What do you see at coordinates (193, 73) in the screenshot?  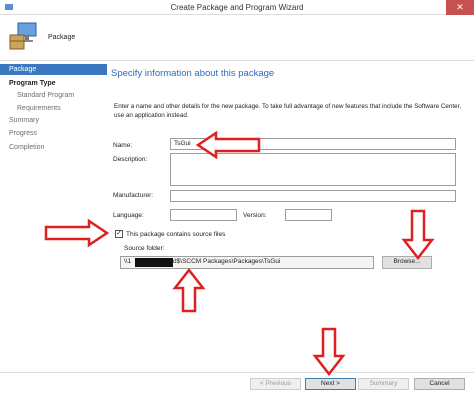 I see `page-title: Specify information about this package` at bounding box center [193, 73].